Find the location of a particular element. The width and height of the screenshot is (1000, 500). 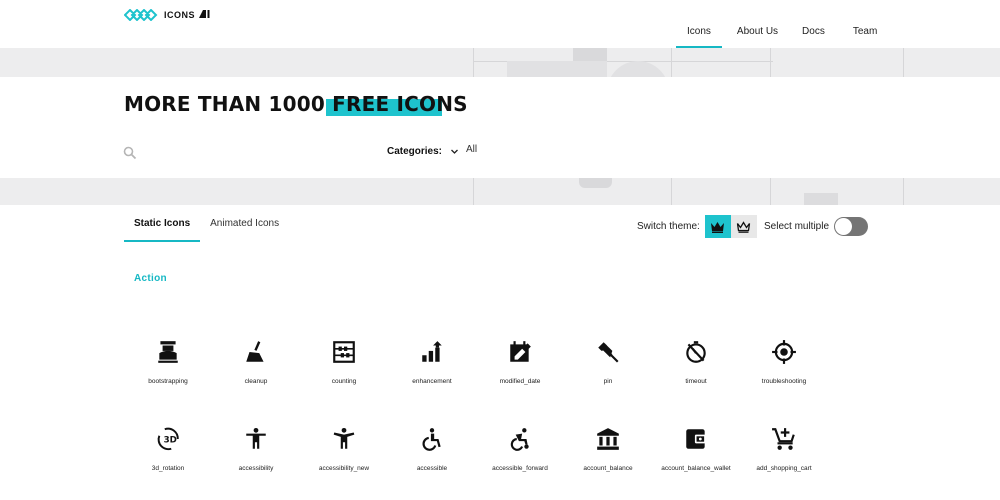

icon-label: counting is located at coordinates (344, 381).